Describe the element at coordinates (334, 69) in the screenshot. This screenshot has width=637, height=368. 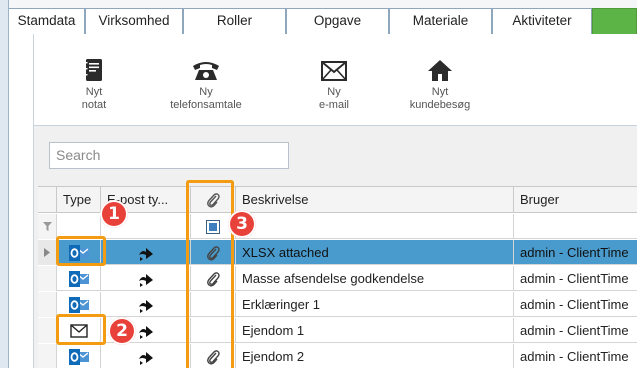
I see `envelope-icon` at that location.